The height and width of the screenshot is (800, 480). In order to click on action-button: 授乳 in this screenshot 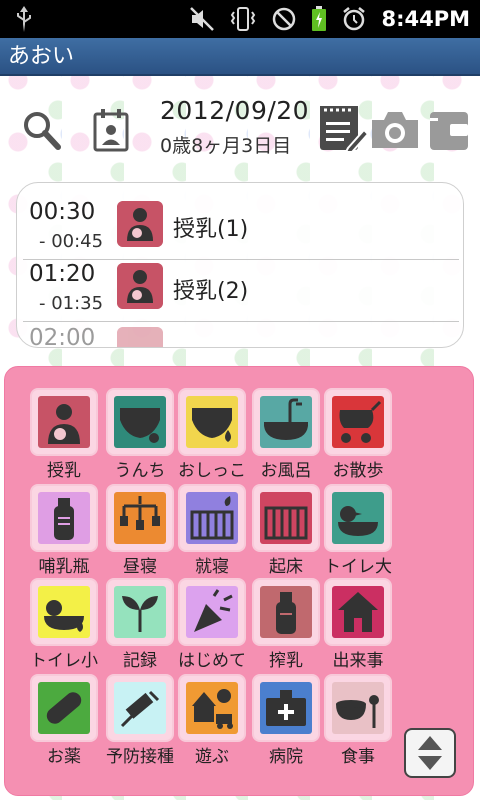, I will do `click(64, 434)`.